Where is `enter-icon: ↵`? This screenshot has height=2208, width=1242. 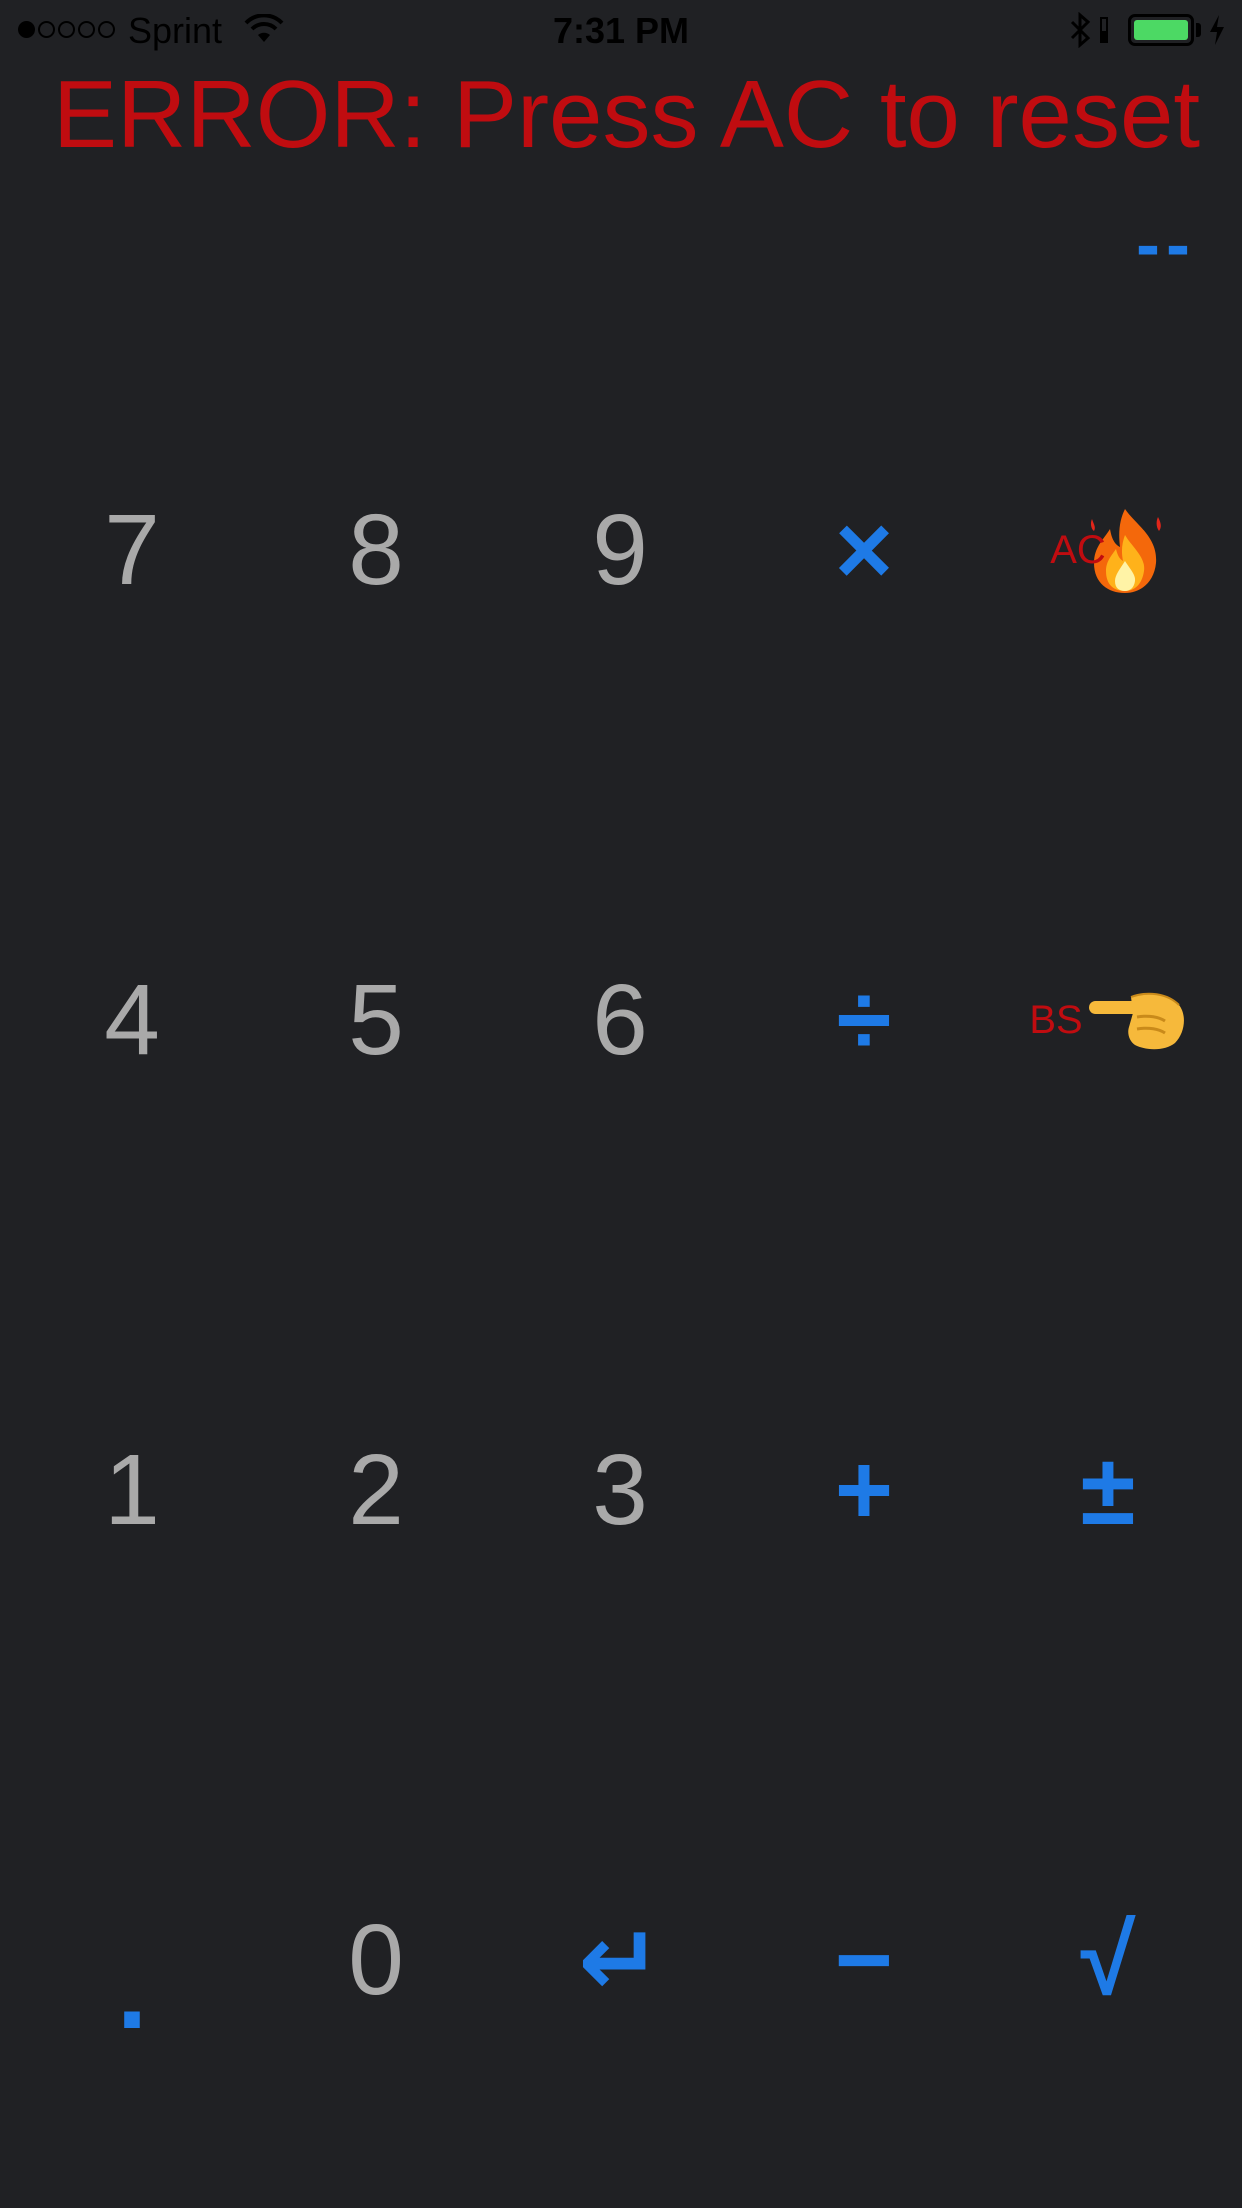
enter-icon: ↵ is located at coordinates (620, 1960).